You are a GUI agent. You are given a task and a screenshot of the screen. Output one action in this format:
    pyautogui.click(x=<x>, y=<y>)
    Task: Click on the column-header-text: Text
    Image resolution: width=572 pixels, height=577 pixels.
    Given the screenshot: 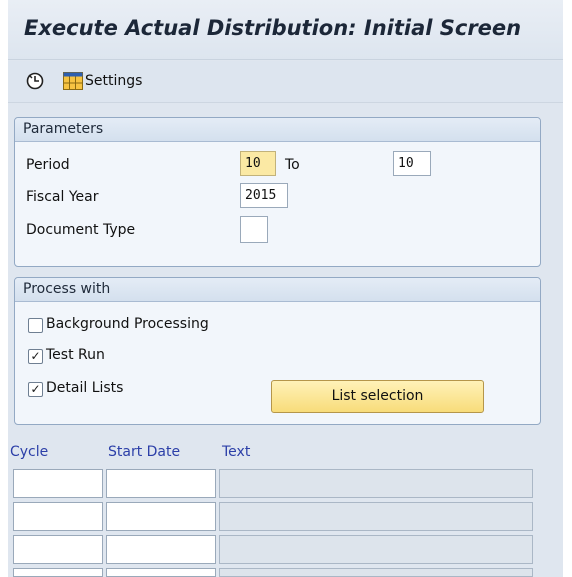 What is the action you would take?
    pyautogui.click(x=236, y=452)
    